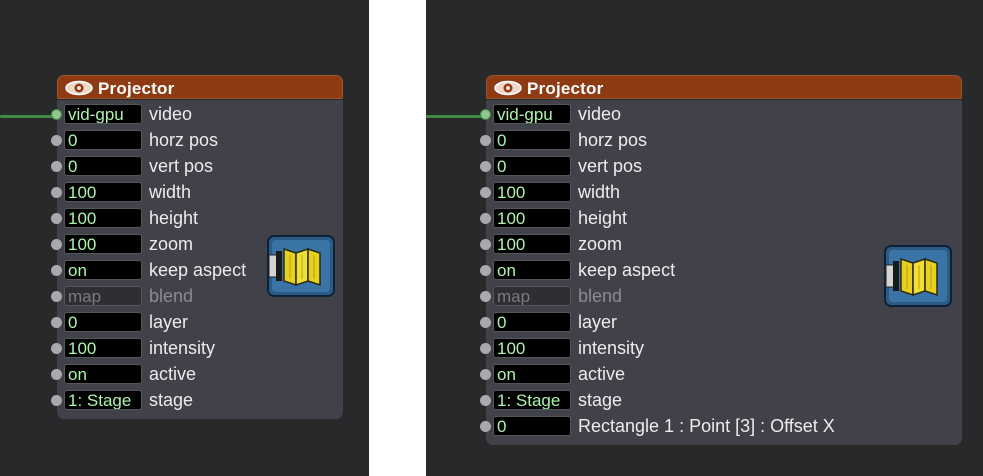 Image resolution: width=983 pixels, height=476 pixels. What do you see at coordinates (599, 192) in the screenshot?
I see `width-label: width` at bounding box center [599, 192].